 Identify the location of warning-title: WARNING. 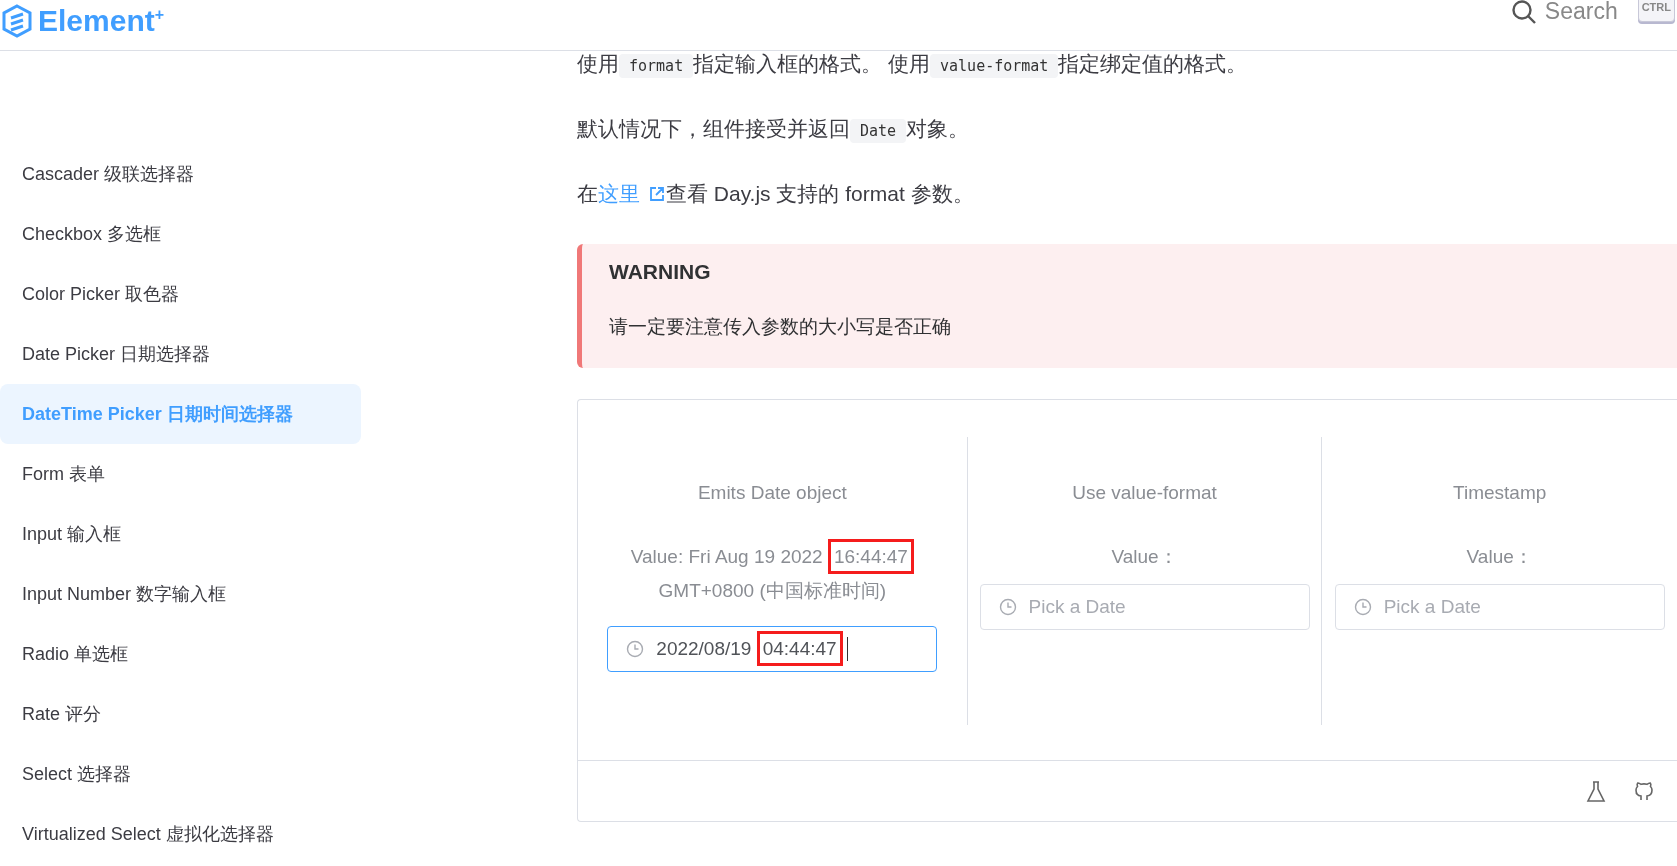
(660, 272).